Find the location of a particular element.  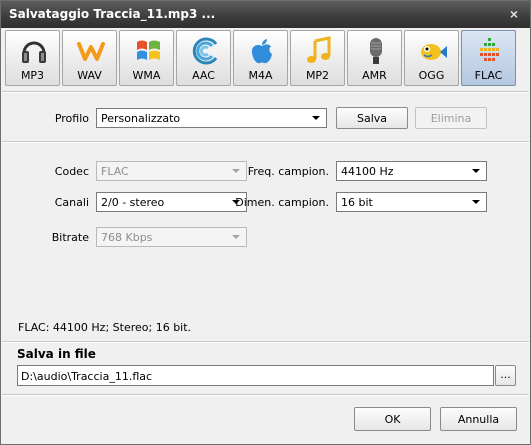

profile-label: Profilo is located at coordinates (71, 118).